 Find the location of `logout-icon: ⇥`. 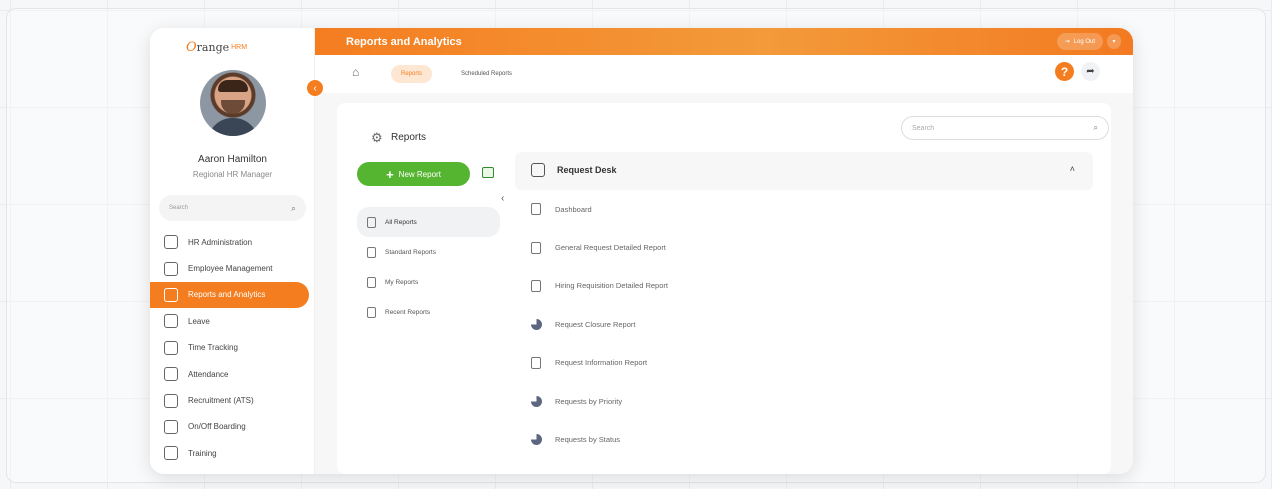

logout-icon: ⇥ is located at coordinates (1067, 42).